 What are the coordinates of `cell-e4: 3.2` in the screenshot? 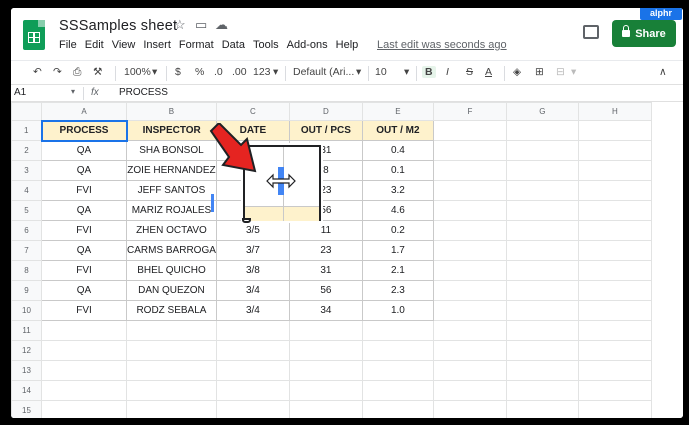 It's located at (397, 190).